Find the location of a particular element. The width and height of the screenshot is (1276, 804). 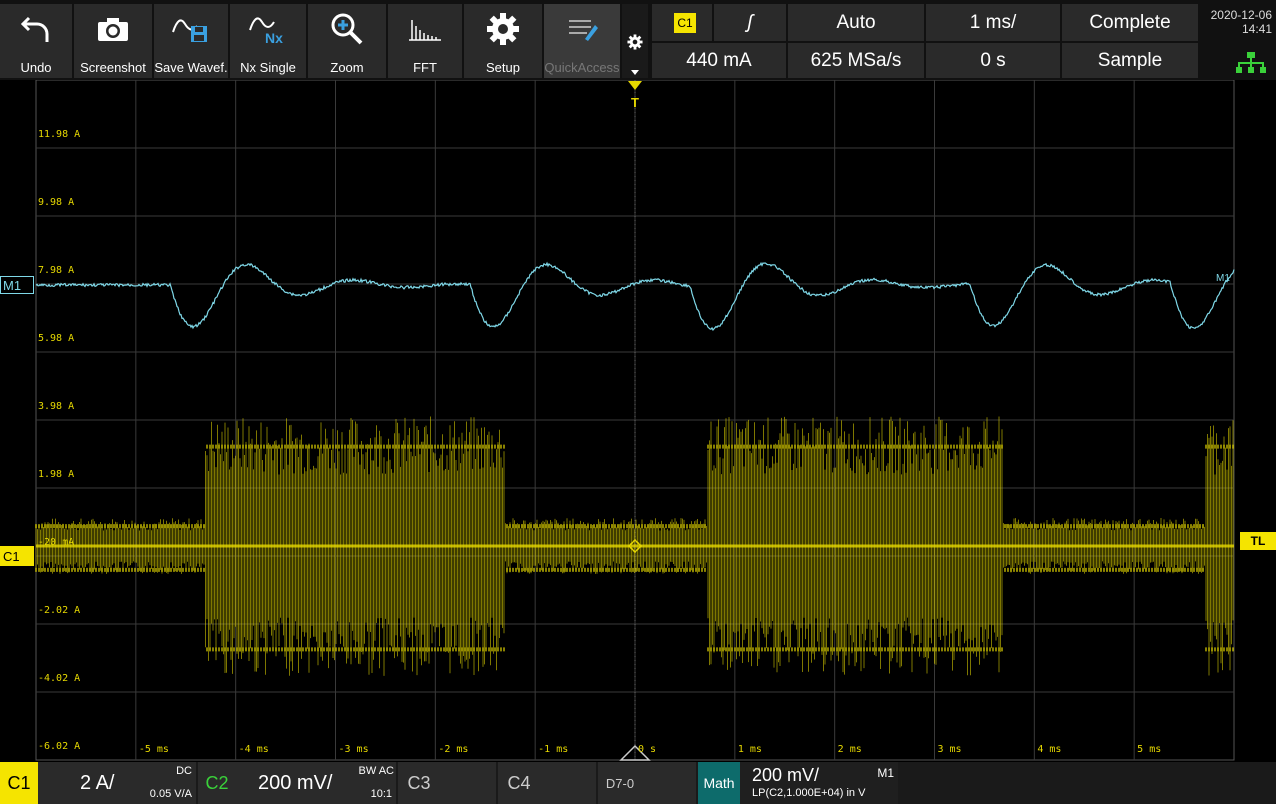

save-waveform-button: Save Wavef. is located at coordinates (191, 41).